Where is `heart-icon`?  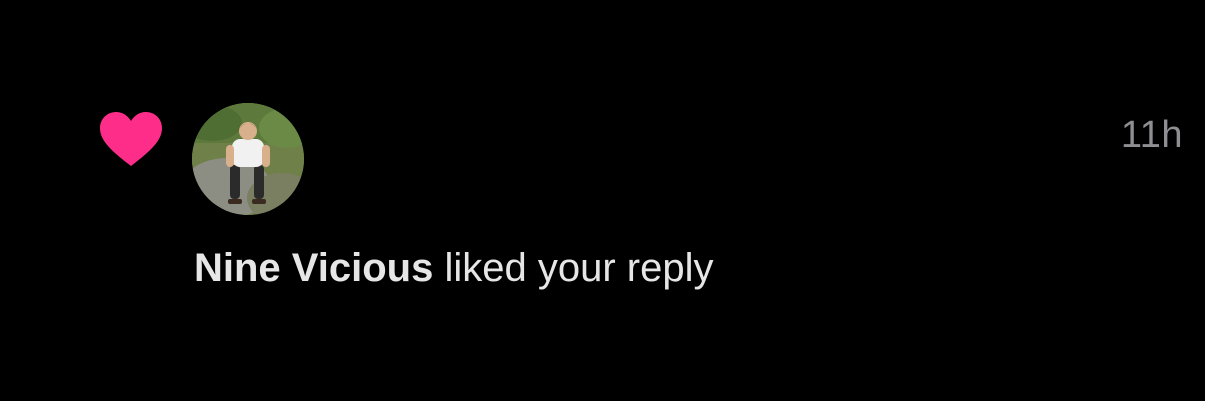 heart-icon is located at coordinates (131, 140).